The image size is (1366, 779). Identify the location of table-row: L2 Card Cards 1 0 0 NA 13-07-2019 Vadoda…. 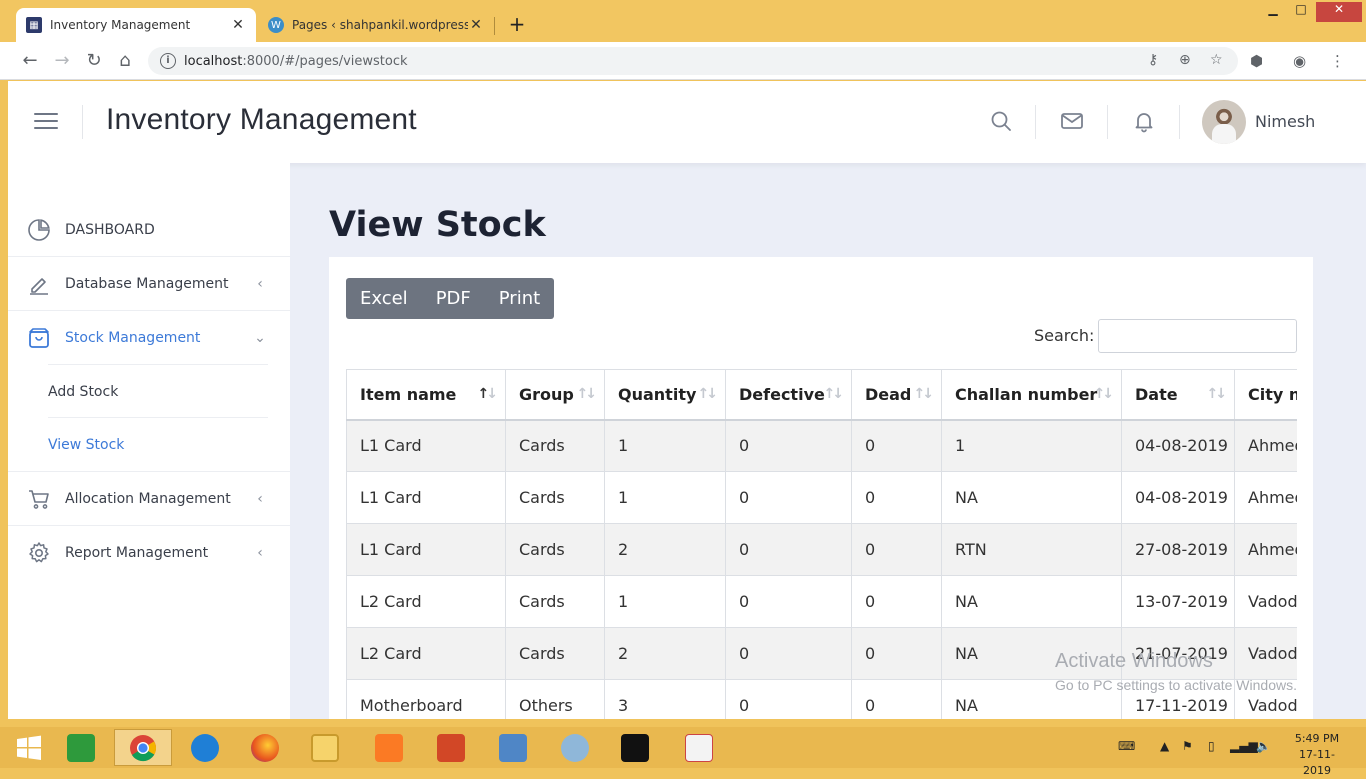
(821, 601).